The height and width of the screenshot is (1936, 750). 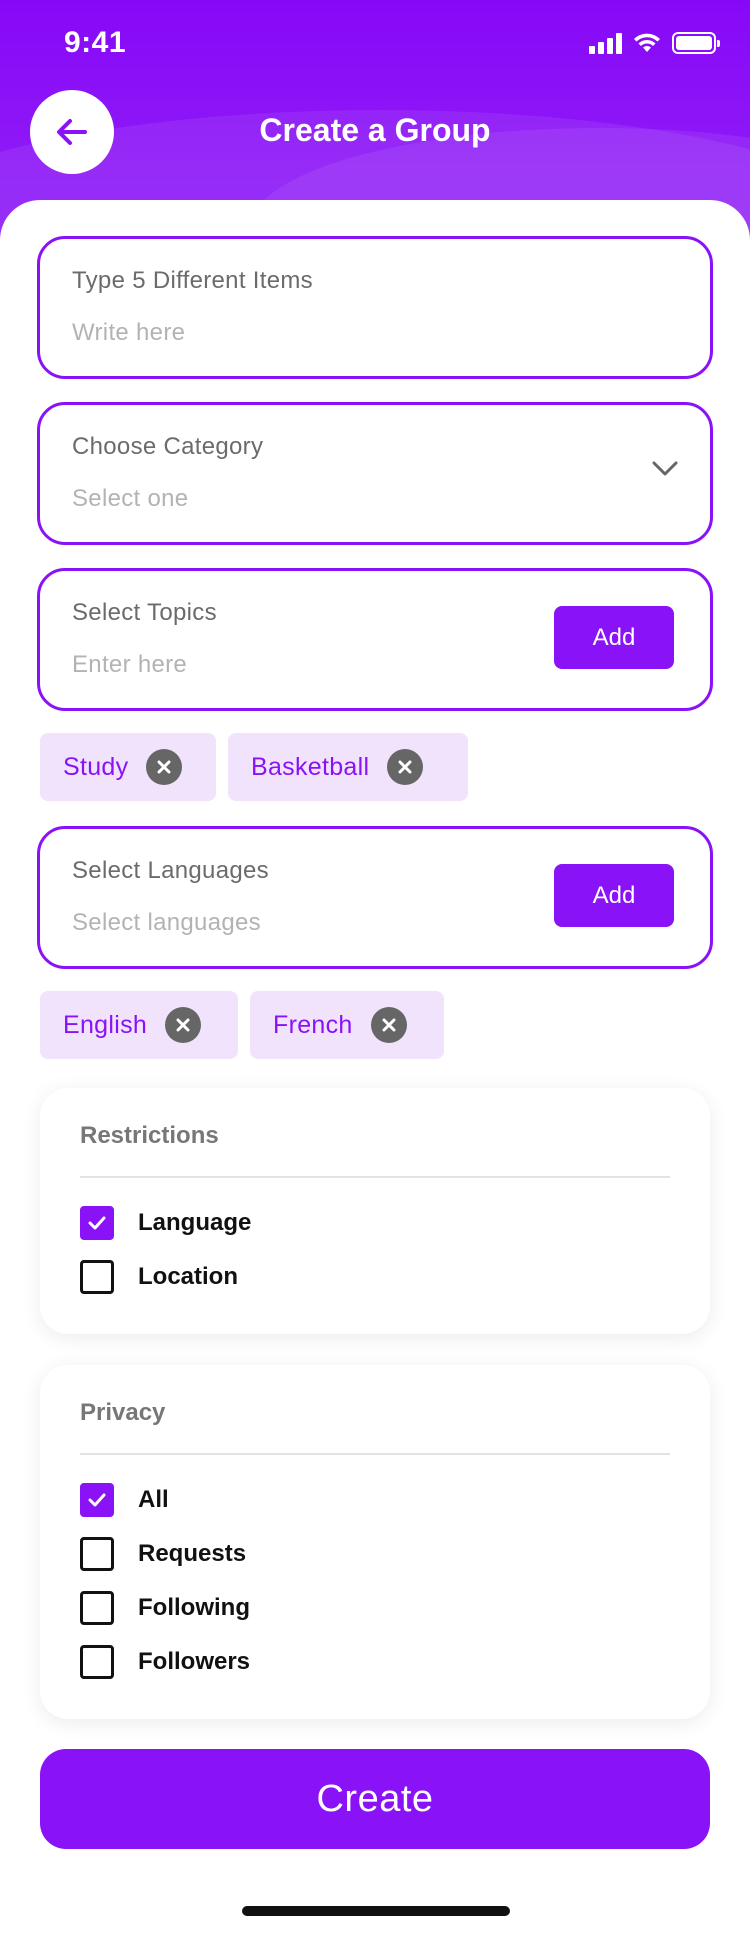 I want to click on restriction-option-location: Location, so click(x=159, y=1277).